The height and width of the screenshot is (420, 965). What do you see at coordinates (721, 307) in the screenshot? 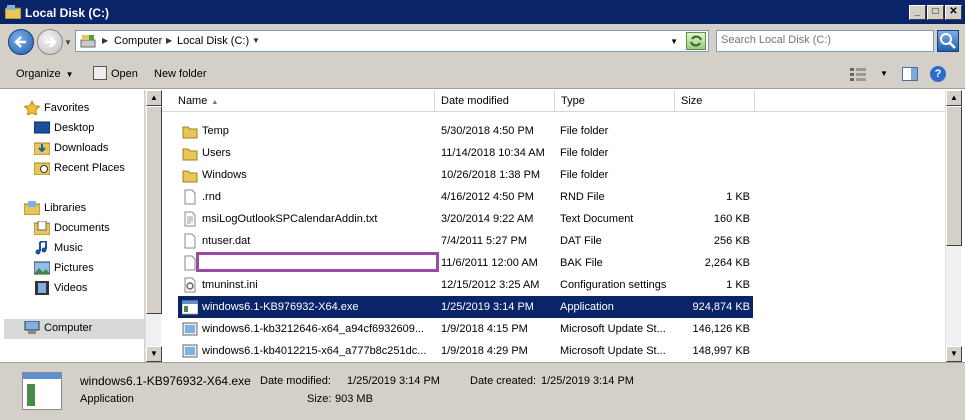
I see `file-size: 924,874 KB` at bounding box center [721, 307].